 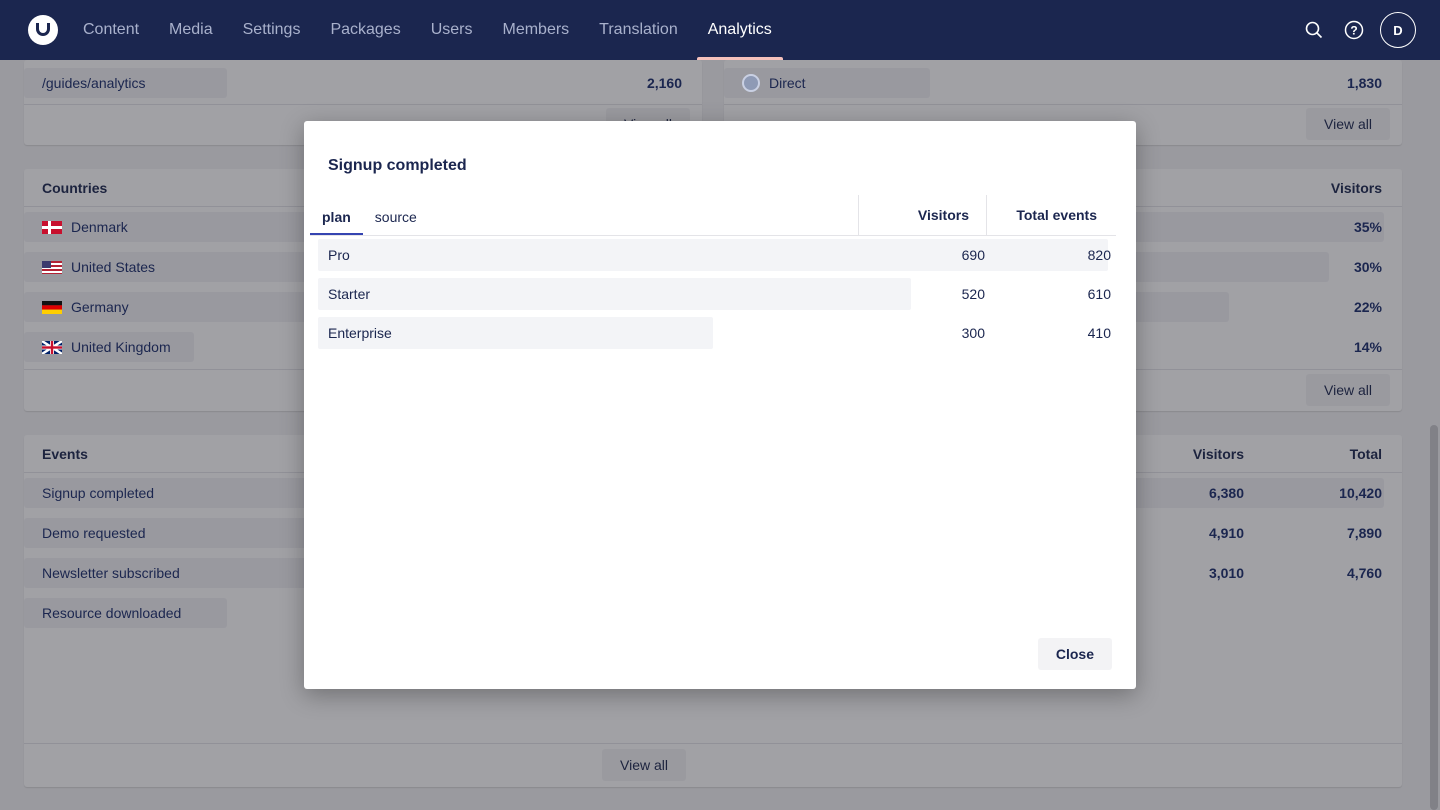 What do you see at coordinates (112, 613) in the screenshot?
I see `event-label: Resource downloaded` at bounding box center [112, 613].